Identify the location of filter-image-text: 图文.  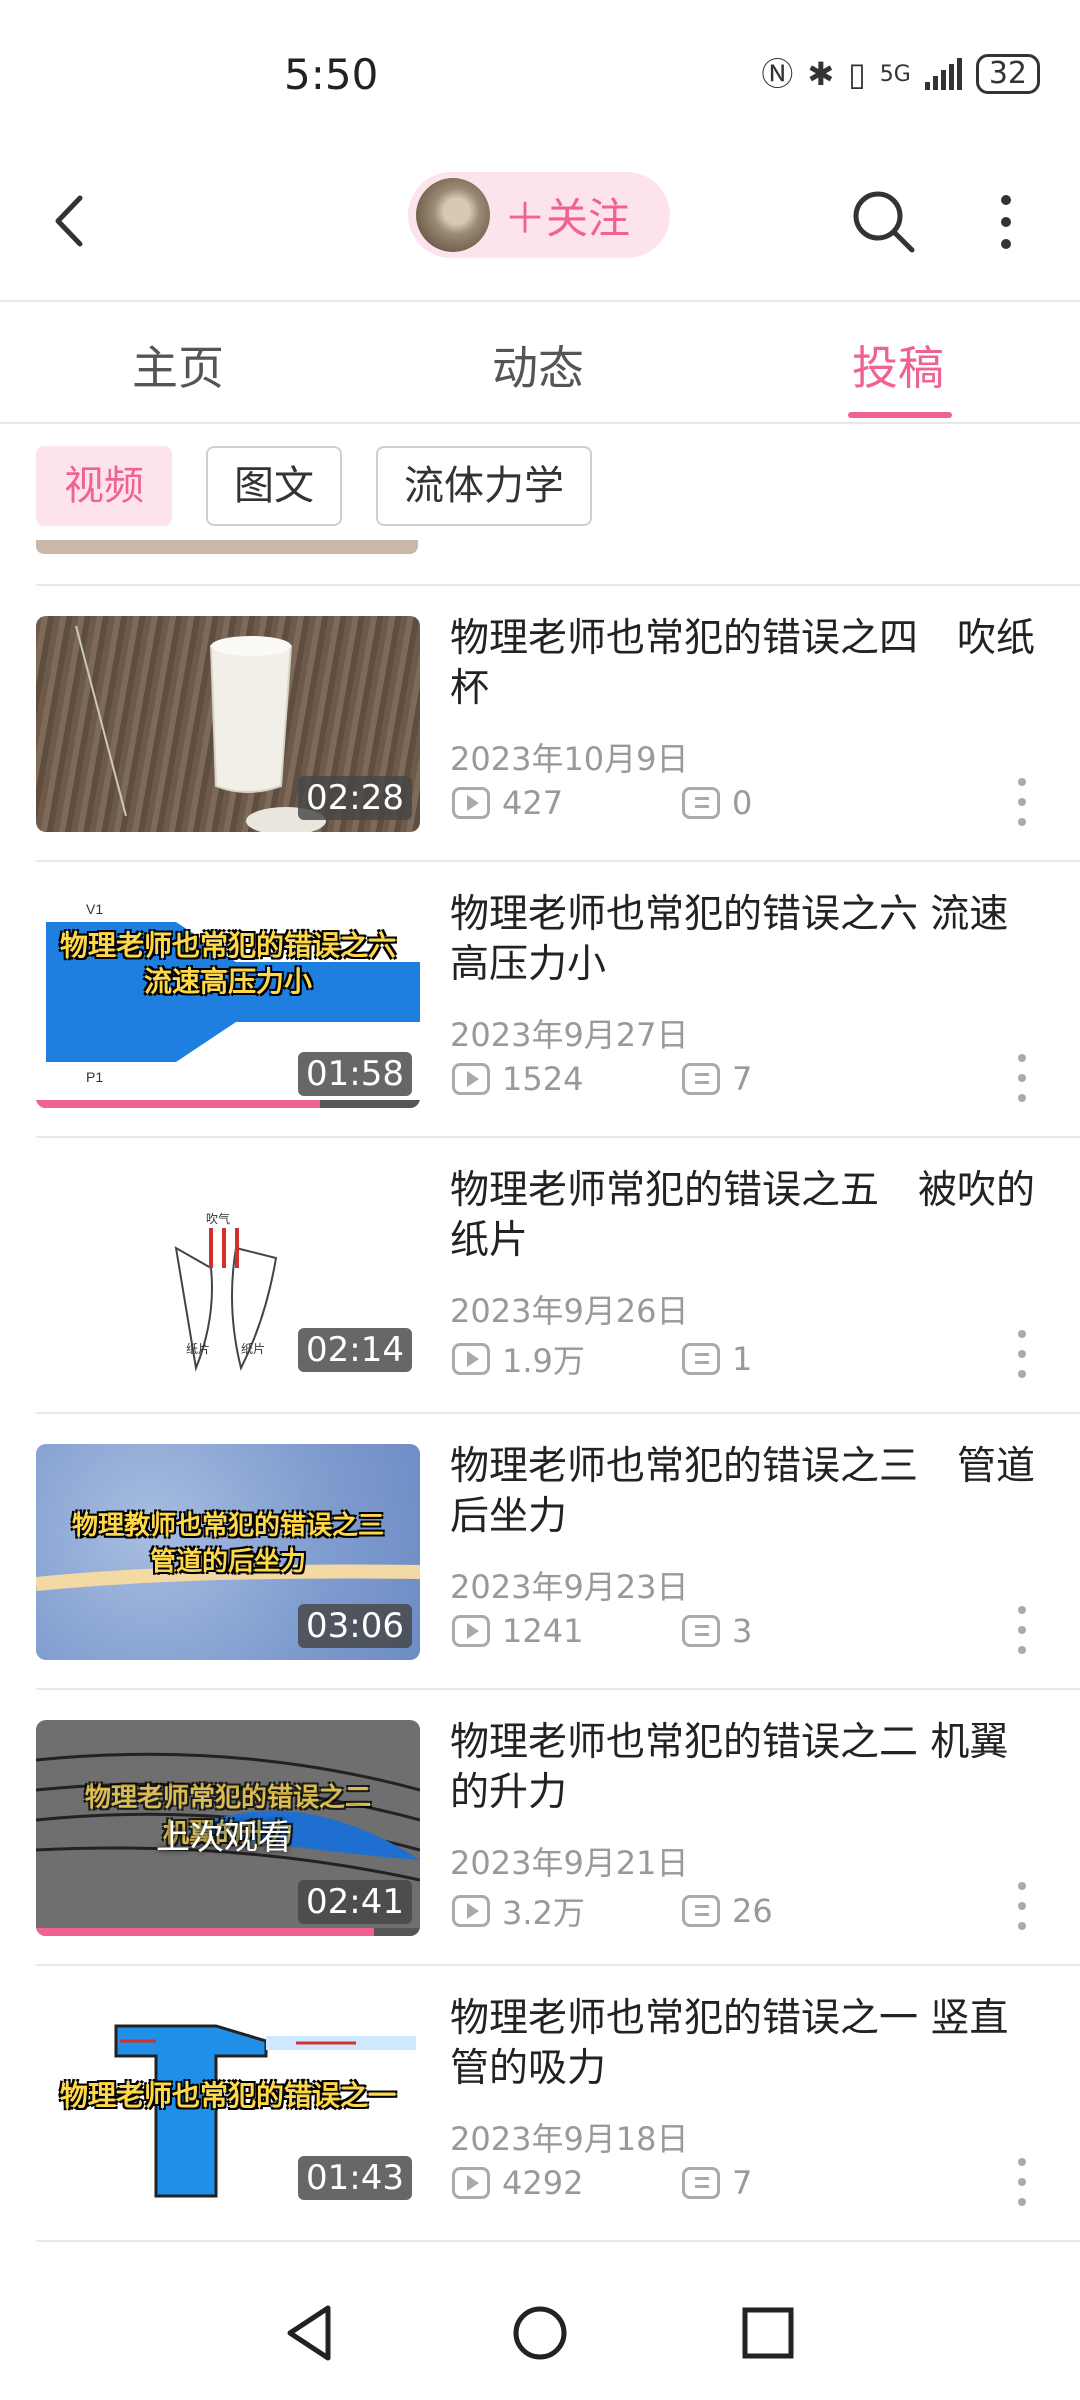
(274, 486).